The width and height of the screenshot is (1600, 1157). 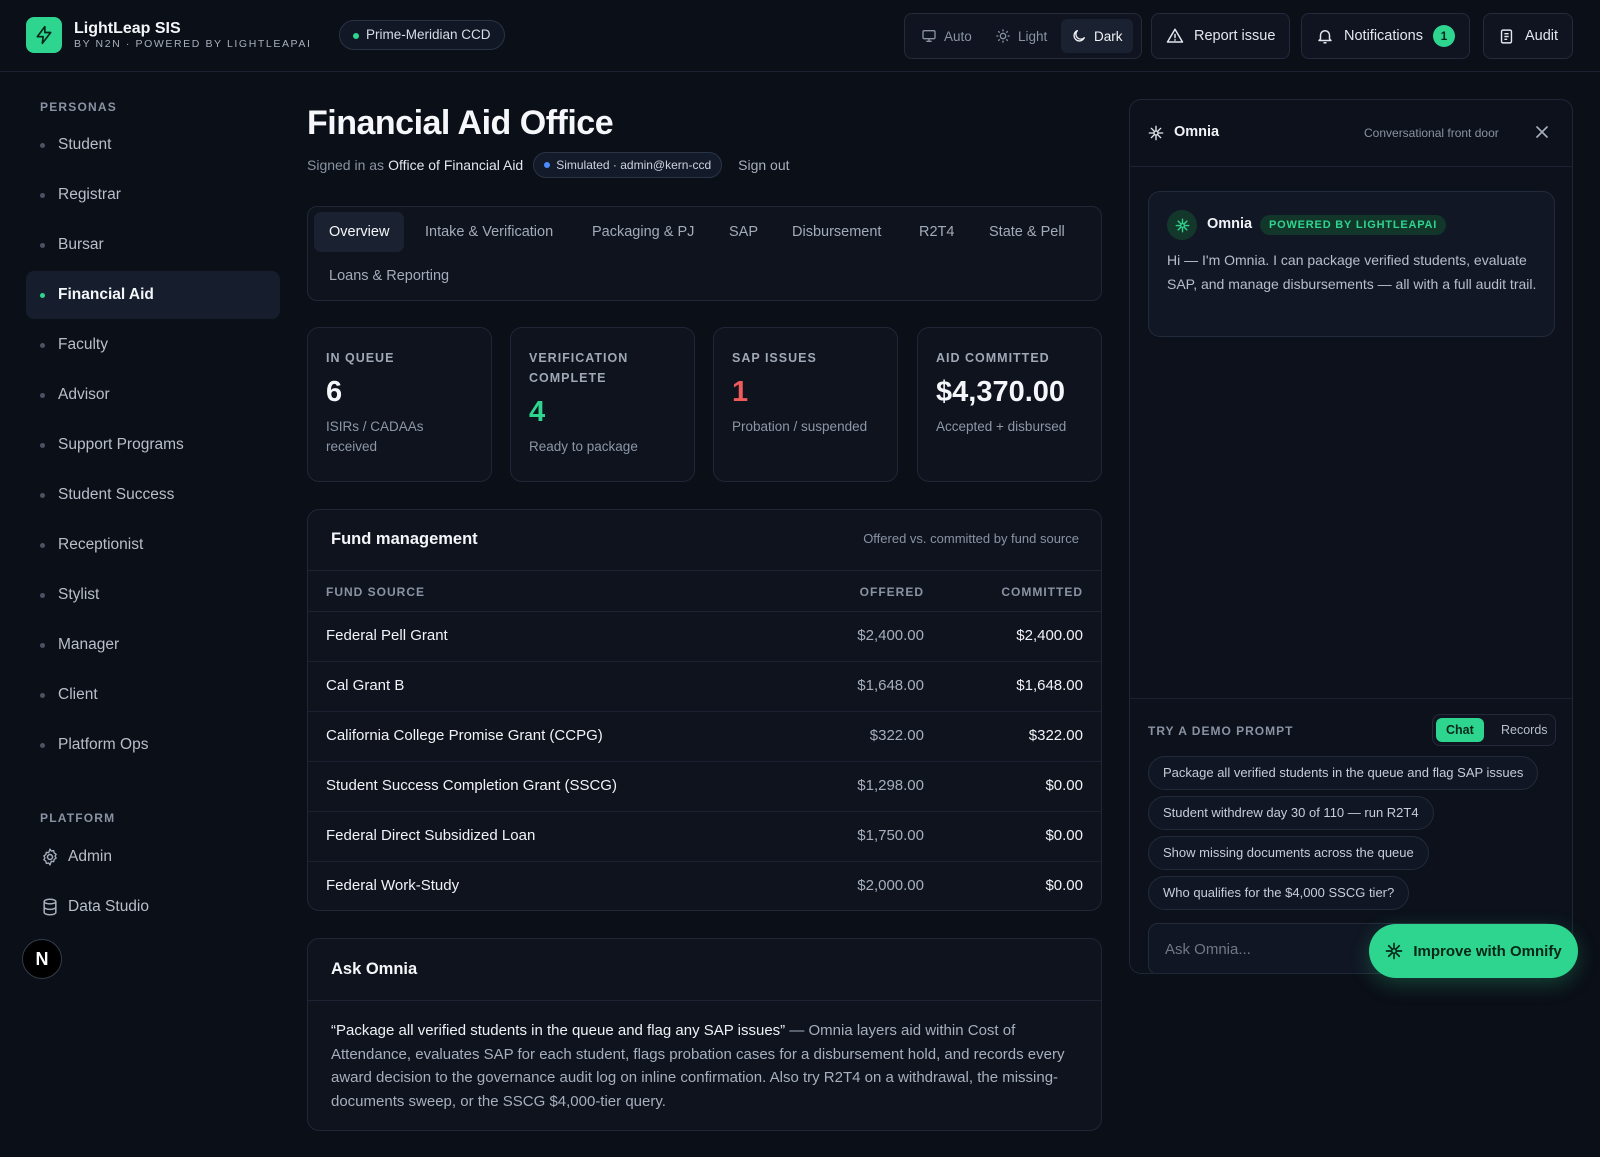 What do you see at coordinates (836, 232) in the screenshot?
I see `tab-disbursement: Disbursement` at bounding box center [836, 232].